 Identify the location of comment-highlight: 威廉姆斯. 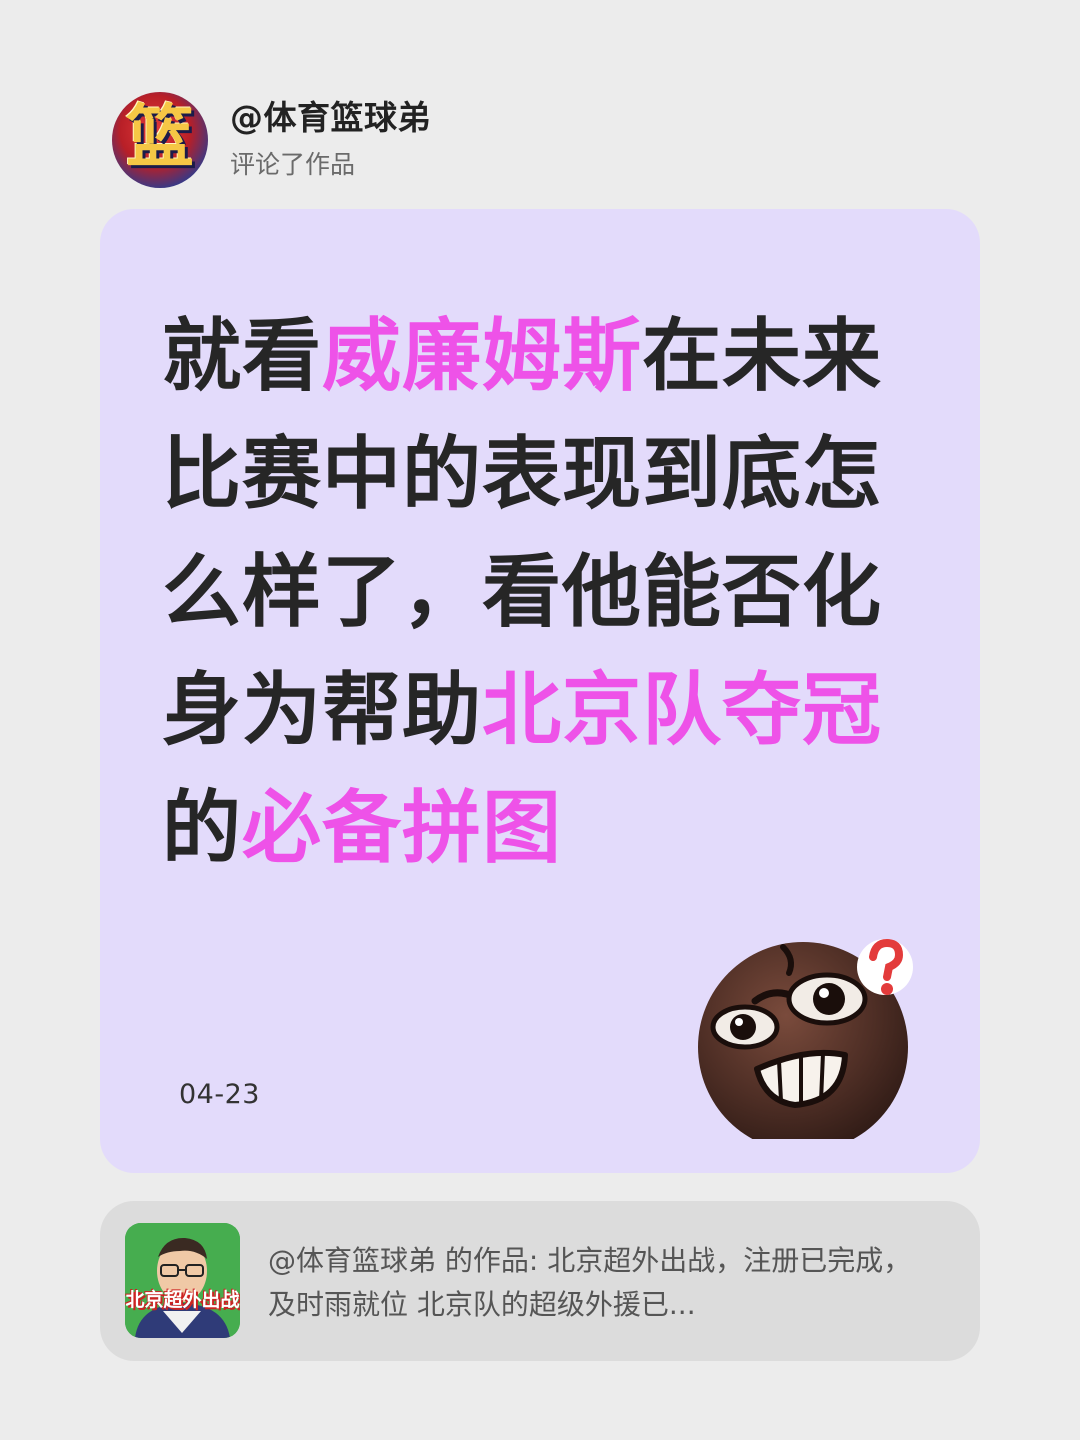
(482, 356).